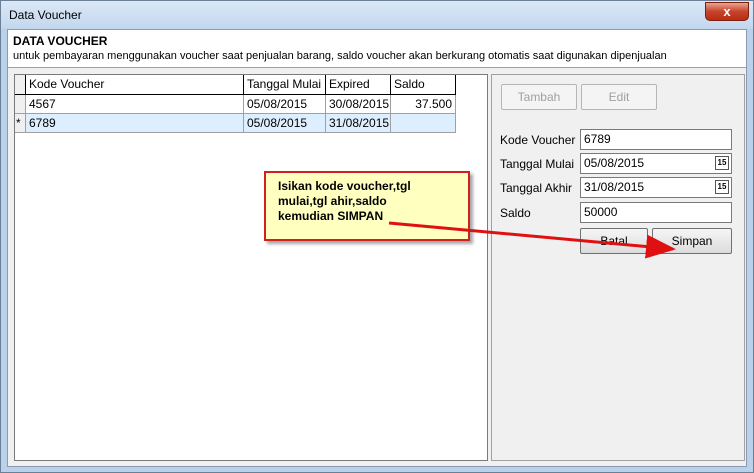  What do you see at coordinates (515, 213) in the screenshot?
I see `saldo-label: Saldo` at bounding box center [515, 213].